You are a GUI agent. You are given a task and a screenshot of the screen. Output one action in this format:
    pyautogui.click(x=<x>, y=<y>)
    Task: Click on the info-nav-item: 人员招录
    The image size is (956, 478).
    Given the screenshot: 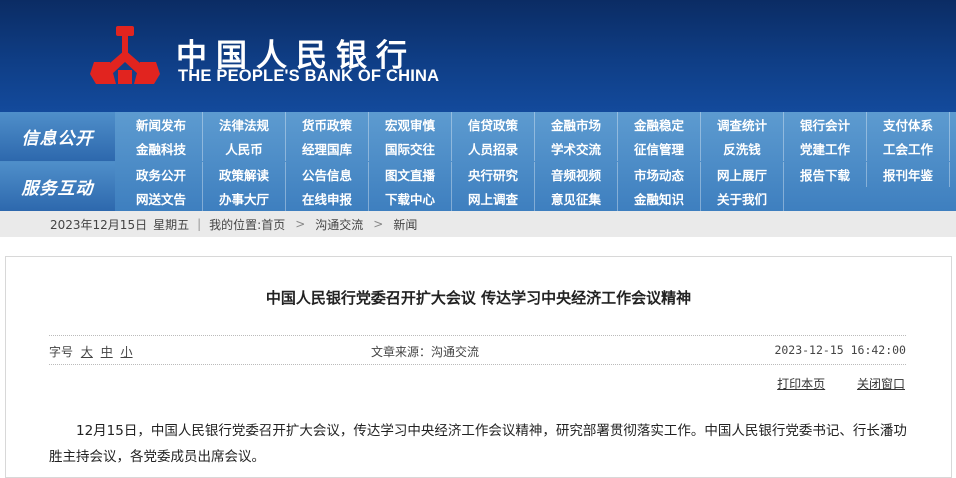 What is the action you would take?
    pyautogui.click(x=493, y=148)
    